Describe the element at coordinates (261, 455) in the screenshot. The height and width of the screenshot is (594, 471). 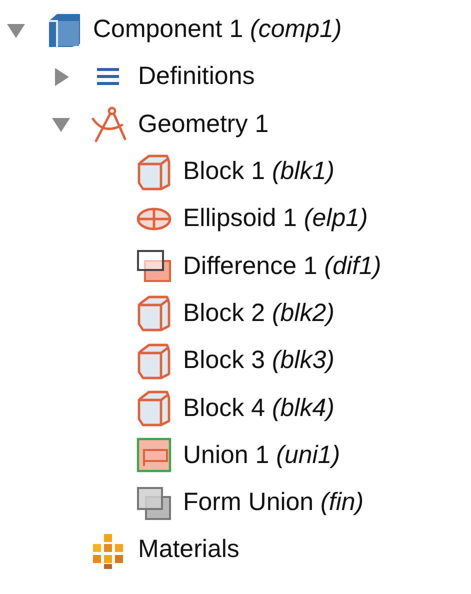
I see `tree-item-label: Union 1 (uni1)` at that location.